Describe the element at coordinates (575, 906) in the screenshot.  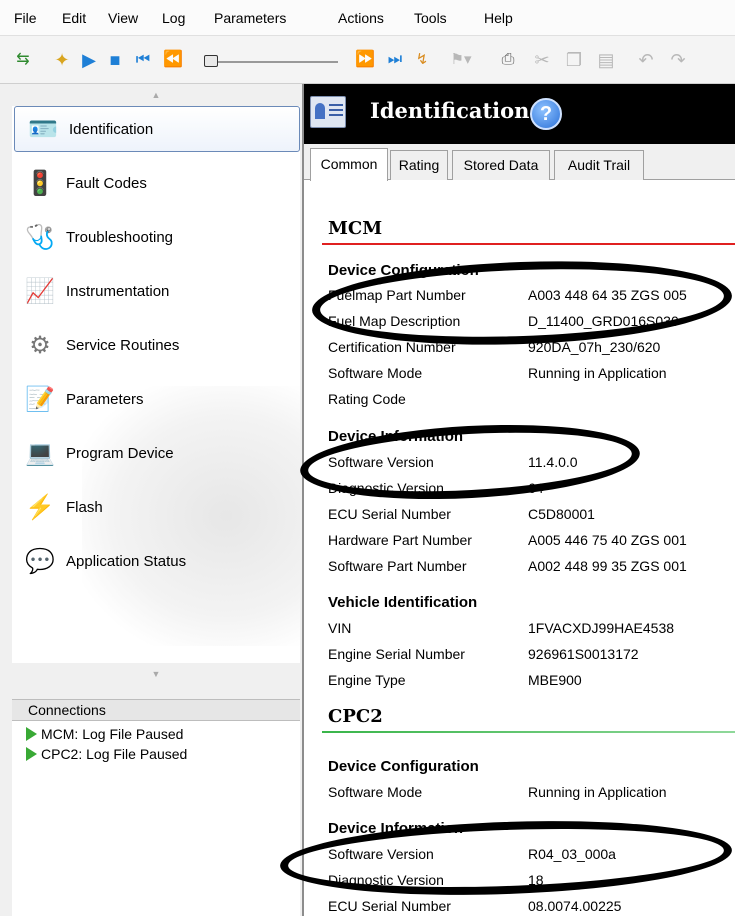
I see `field-value: 08.0074.00225` at that location.